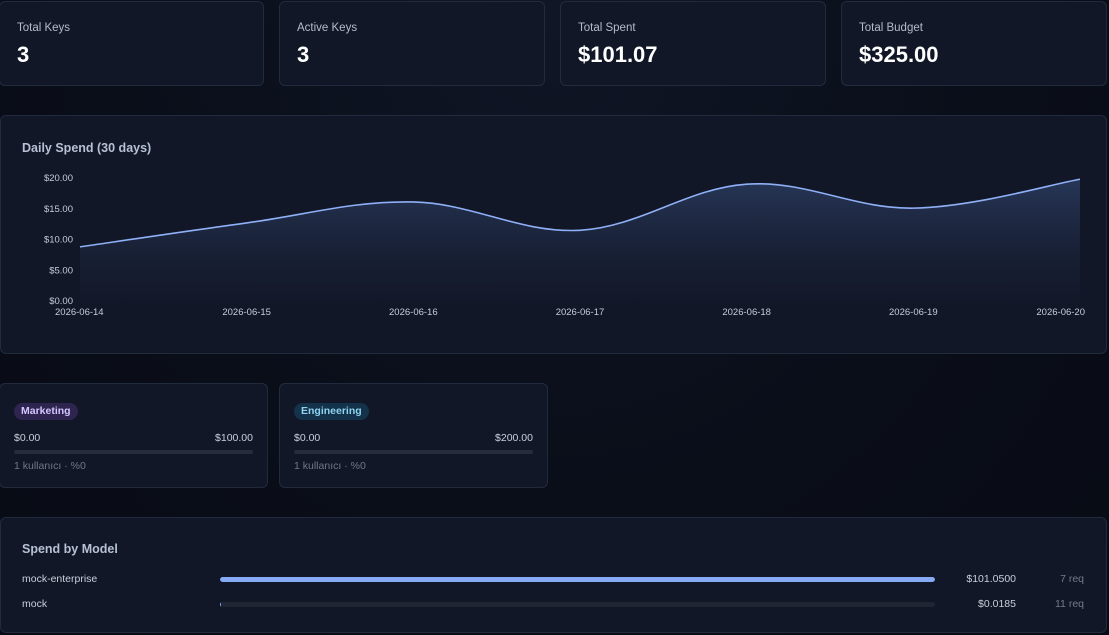  What do you see at coordinates (58, 240) in the screenshot?
I see `y-tick-label: $10.00` at bounding box center [58, 240].